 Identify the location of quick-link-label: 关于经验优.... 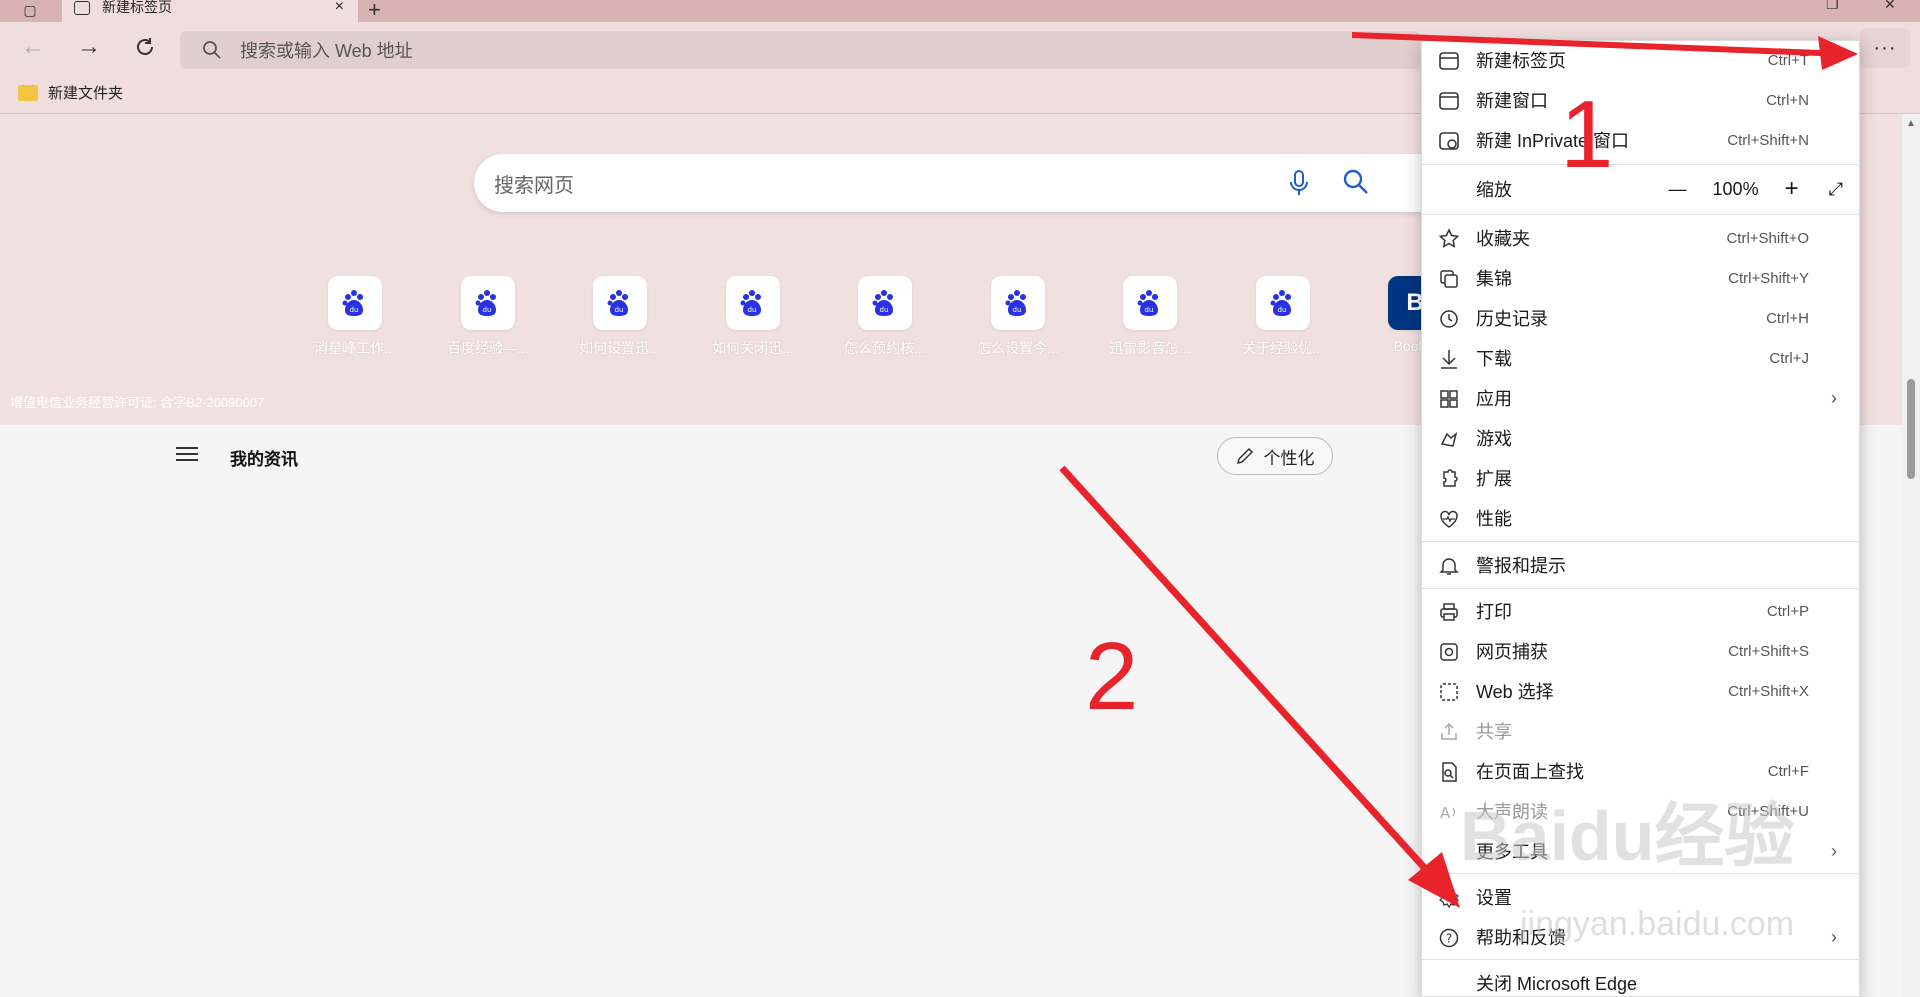
(1283, 348).